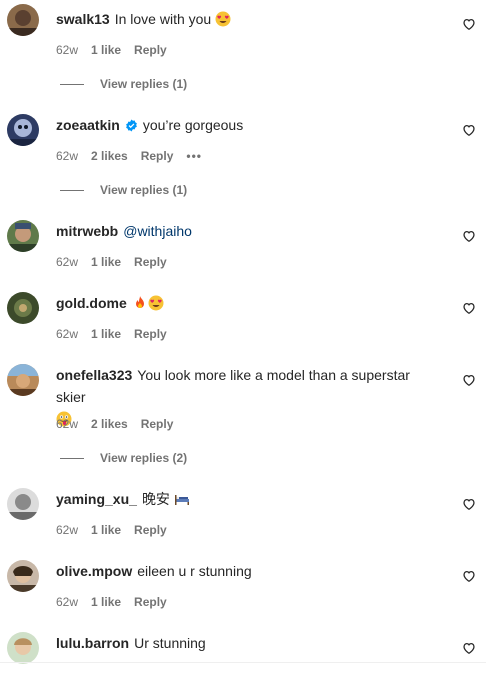  I want to click on comment-text: you’re gorgeous, so click(193, 125).